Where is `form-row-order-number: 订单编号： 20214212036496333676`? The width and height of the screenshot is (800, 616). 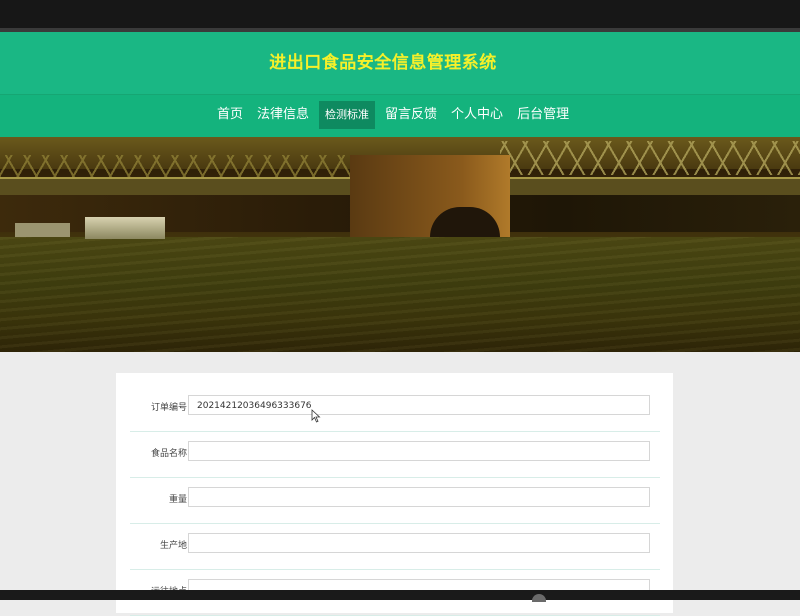
form-row-order-number: 订单编号： 20214212036496333676 is located at coordinates (395, 408).